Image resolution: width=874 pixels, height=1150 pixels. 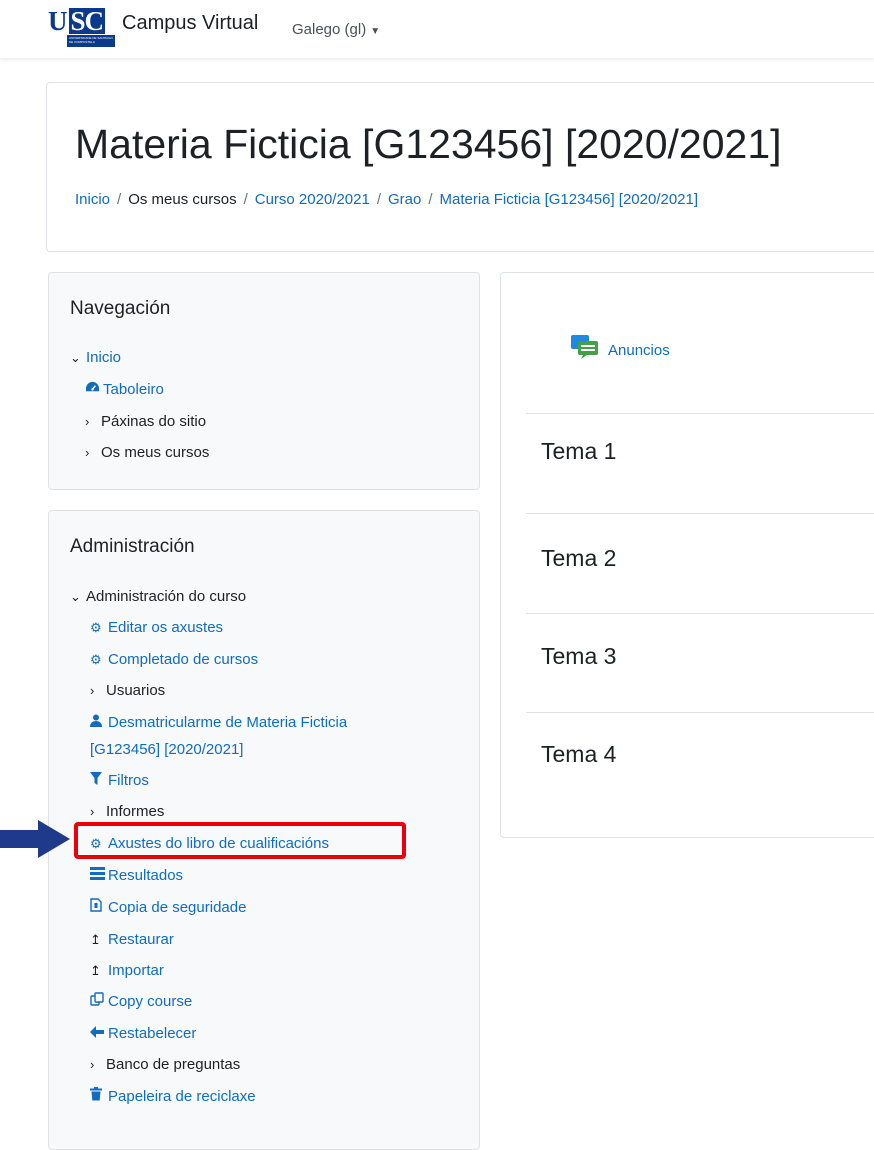 I want to click on topic-title-3: Tema 3, so click(x=579, y=656).